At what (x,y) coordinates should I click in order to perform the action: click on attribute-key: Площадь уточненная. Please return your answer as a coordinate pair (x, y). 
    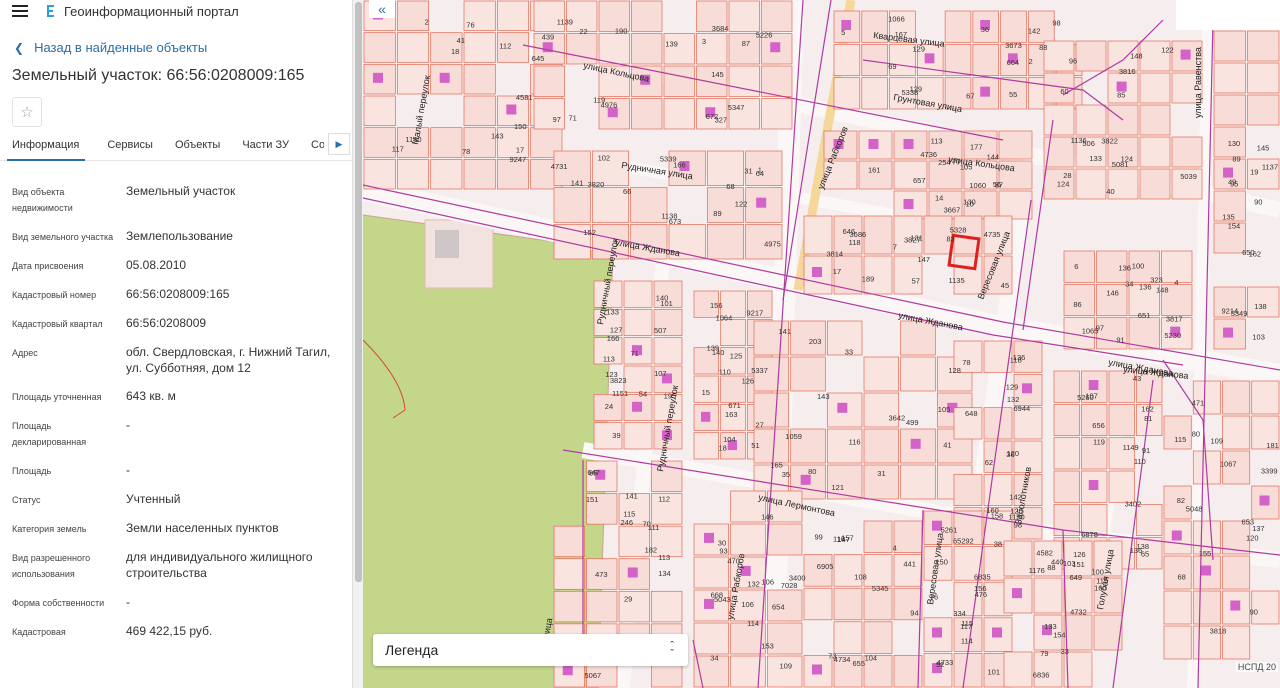
    Looking at the image, I should click on (57, 397).